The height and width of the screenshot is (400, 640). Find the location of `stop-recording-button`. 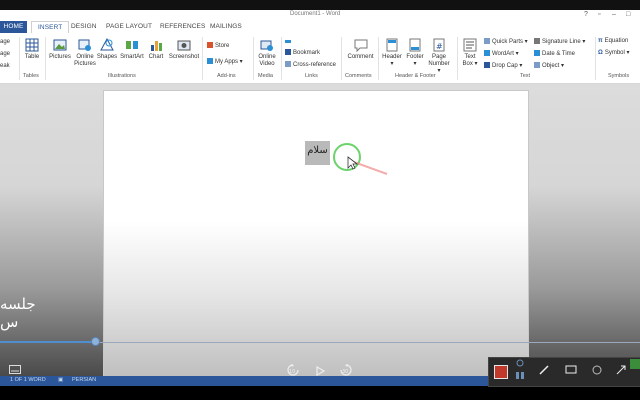

stop-recording-button is located at coordinates (501, 372).